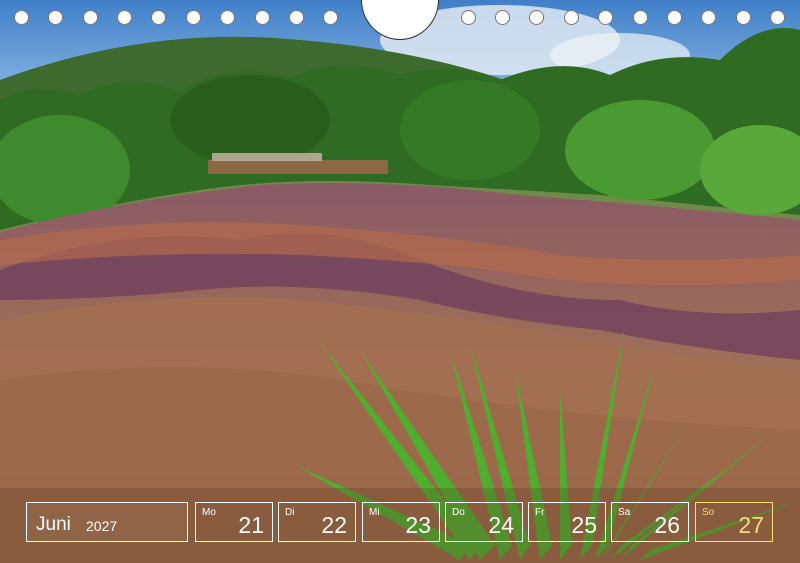 This screenshot has width=800, height=563. What do you see at coordinates (267, 157) in the screenshot?
I see `visitors` at bounding box center [267, 157].